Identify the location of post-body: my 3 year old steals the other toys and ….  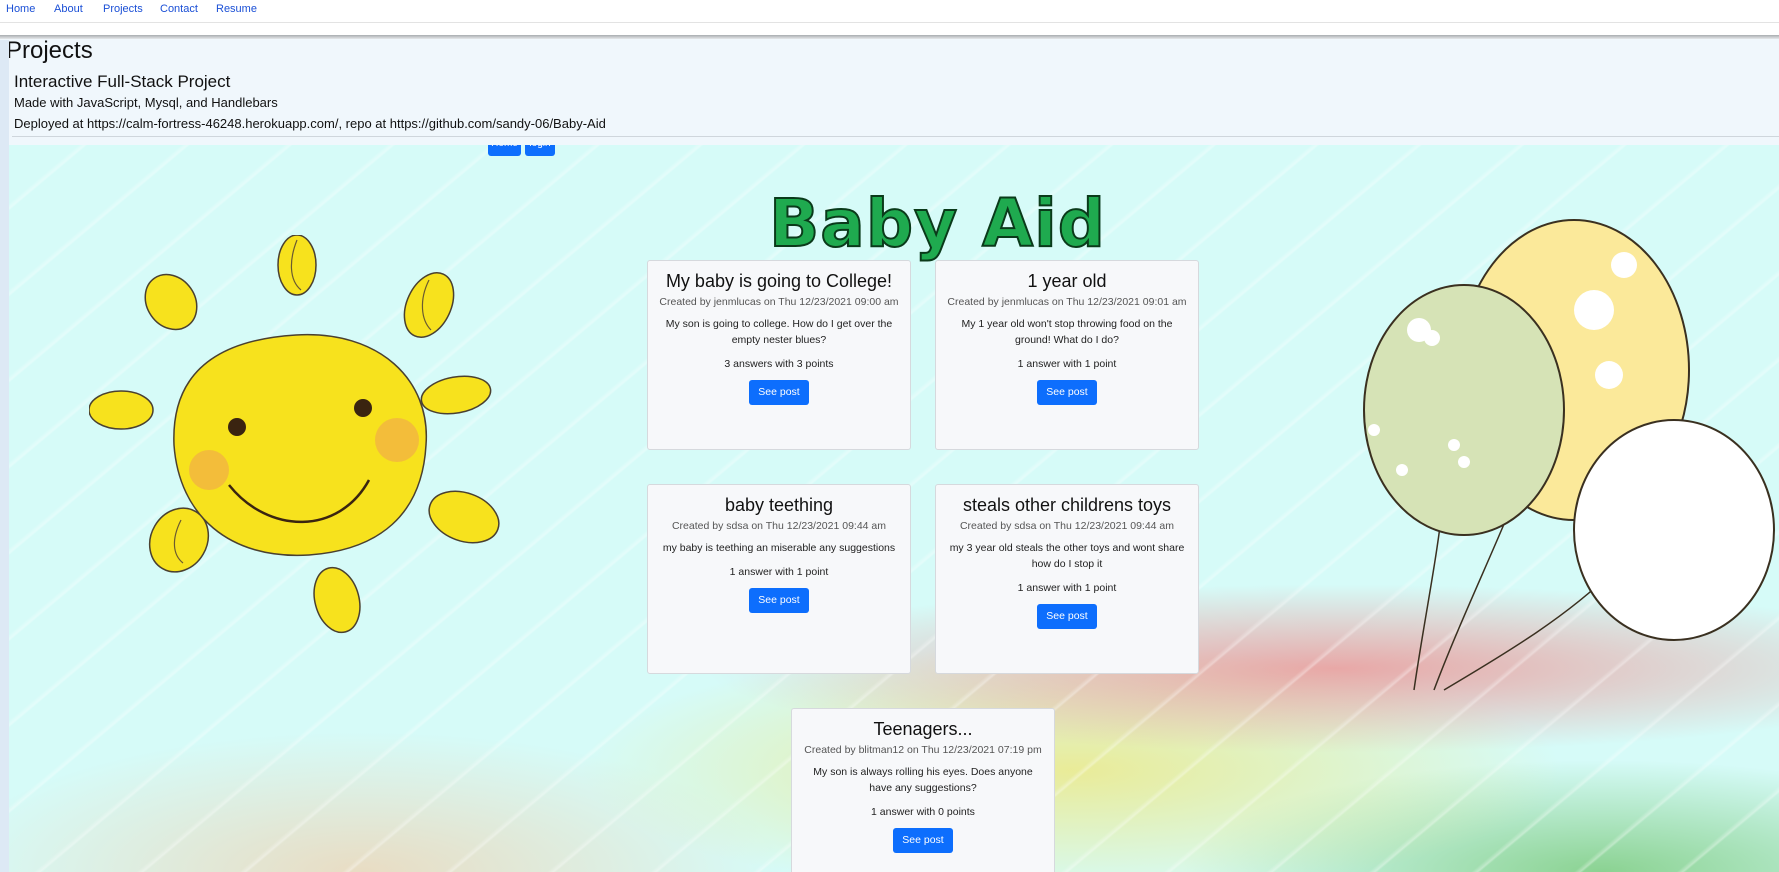
(1067, 556).